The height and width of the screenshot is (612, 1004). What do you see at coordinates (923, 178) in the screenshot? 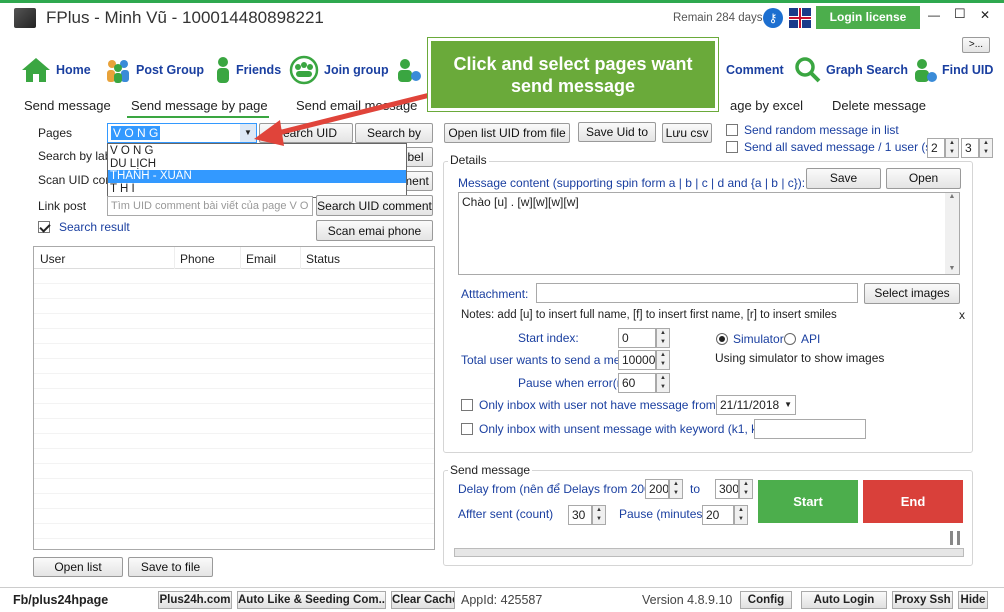
I see `open-message-button: Open` at bounding box center [923, 178].